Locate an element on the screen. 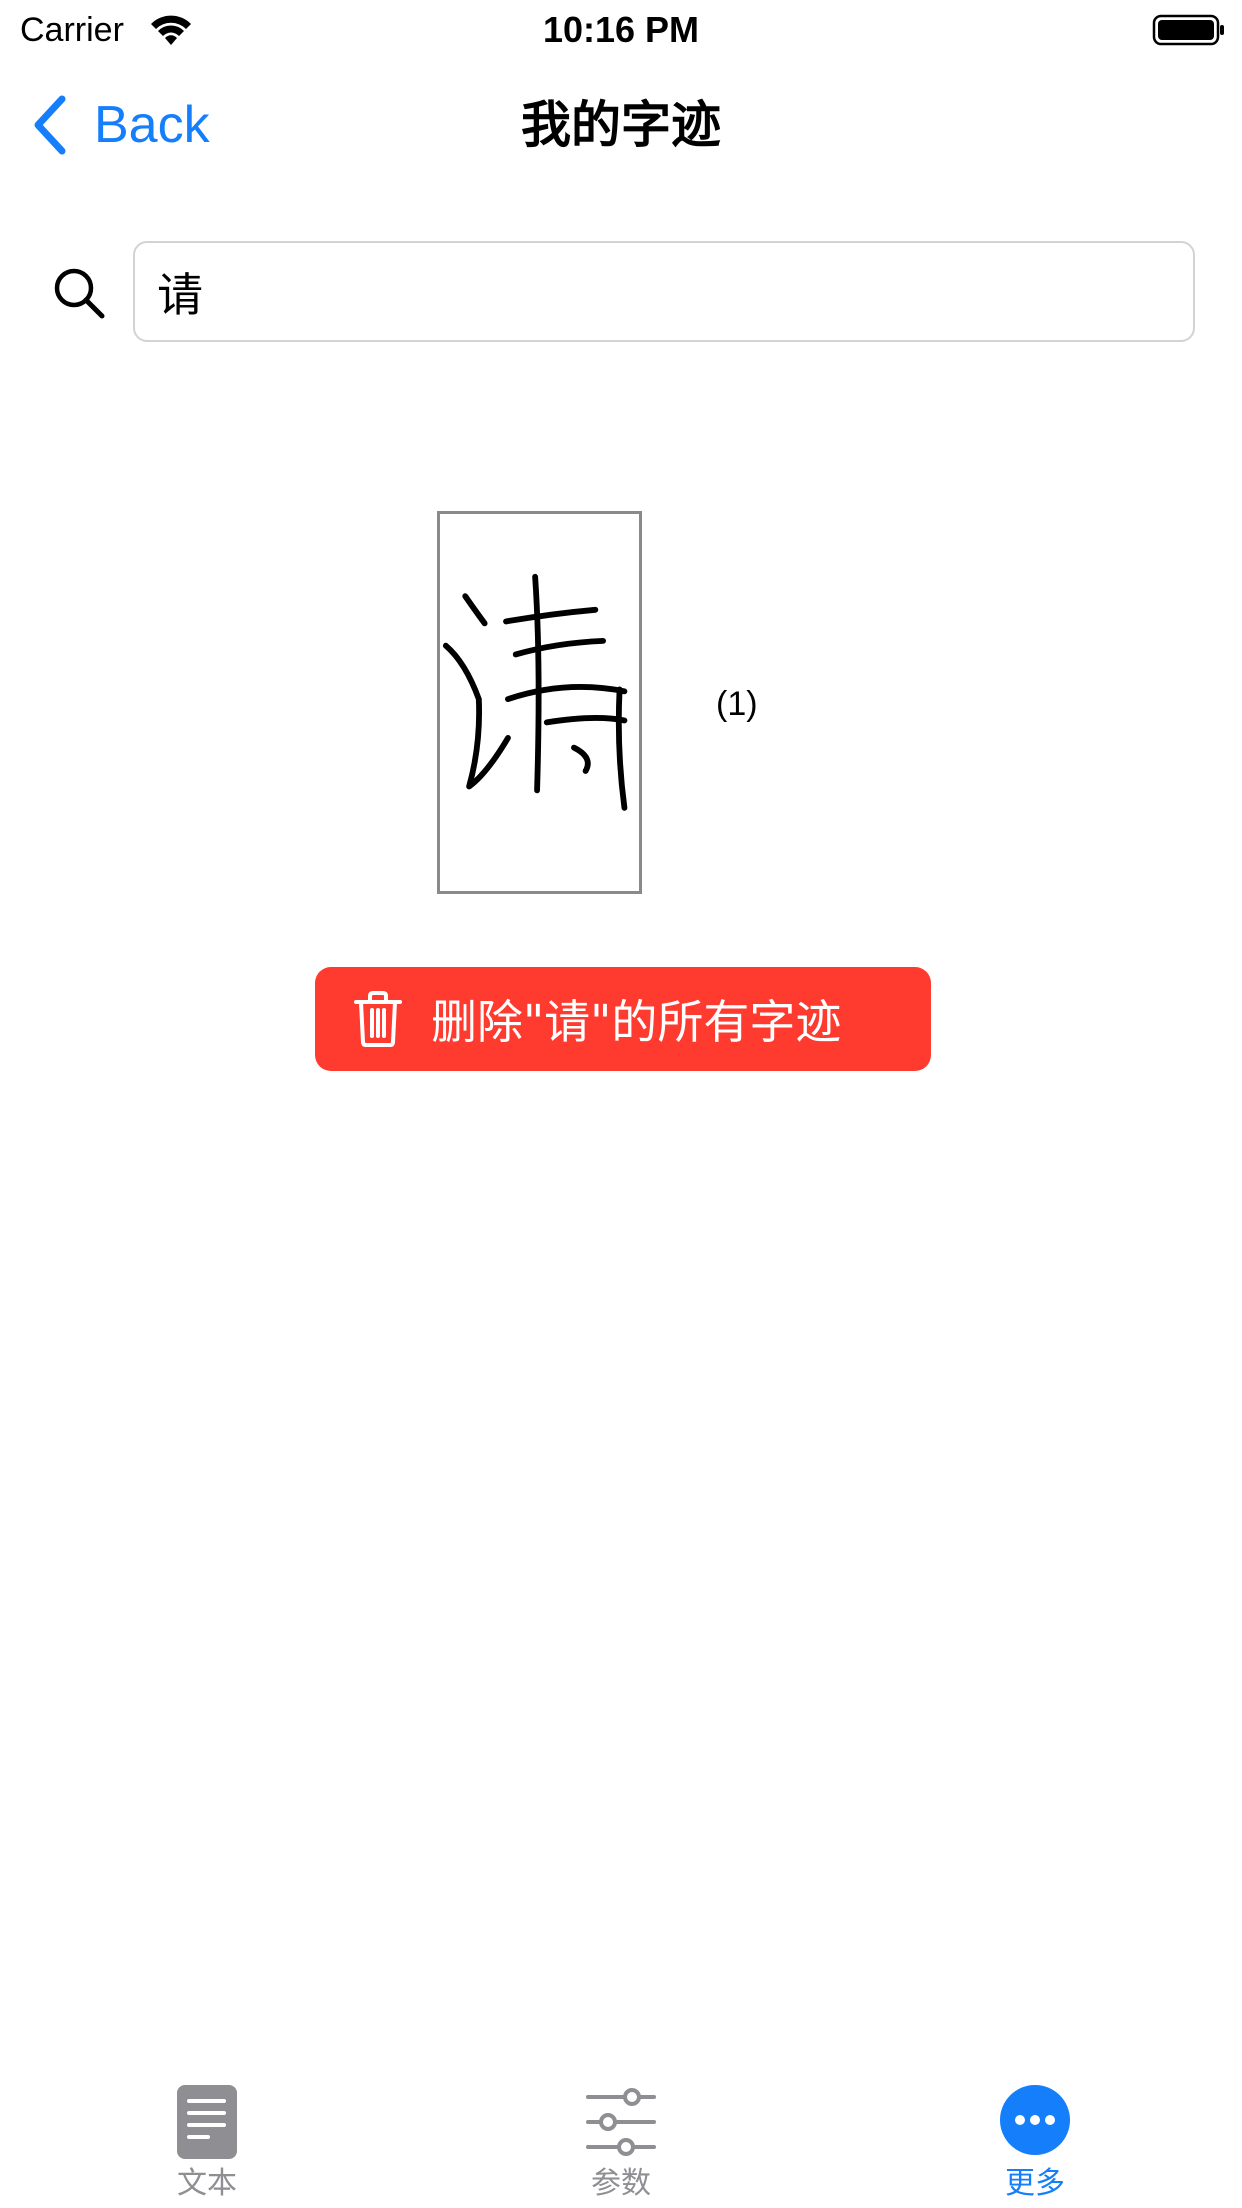 The image size is (1242, 2208). status-time: 10:16 PM is located at coordinates (621, 29).